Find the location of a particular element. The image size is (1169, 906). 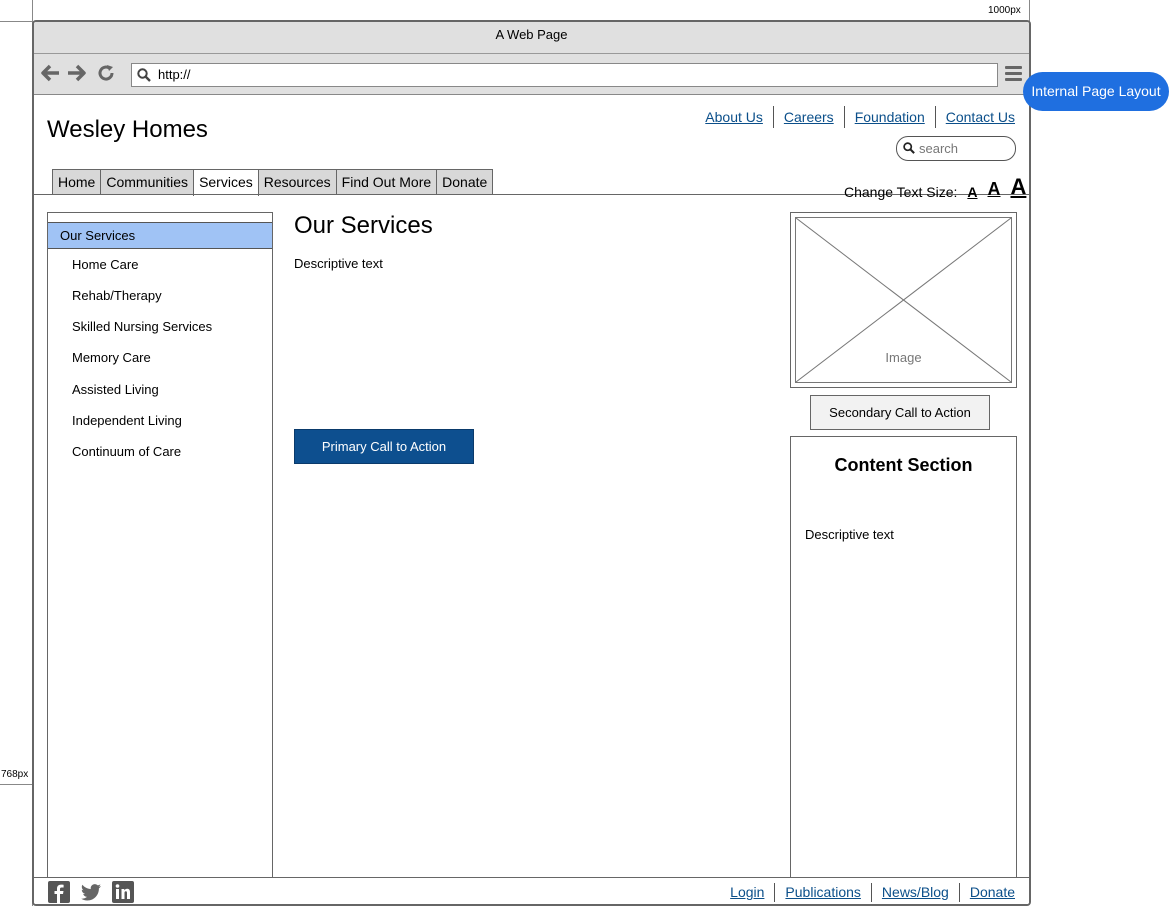

tab-home: Home is located at coordinates (77, 182).